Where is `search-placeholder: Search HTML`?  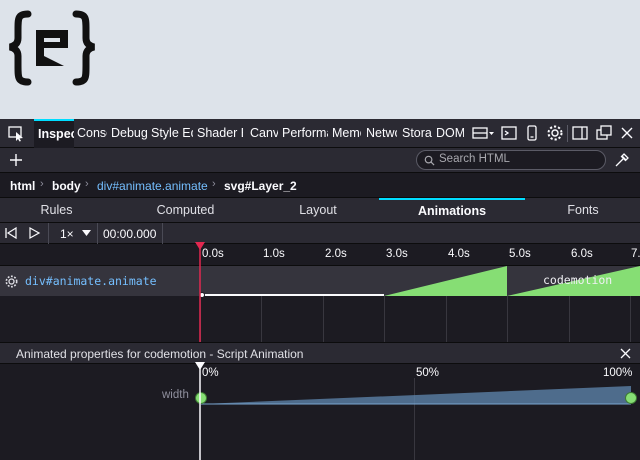
search-placeholder: Search HTML is located at coordinates (474, 159).